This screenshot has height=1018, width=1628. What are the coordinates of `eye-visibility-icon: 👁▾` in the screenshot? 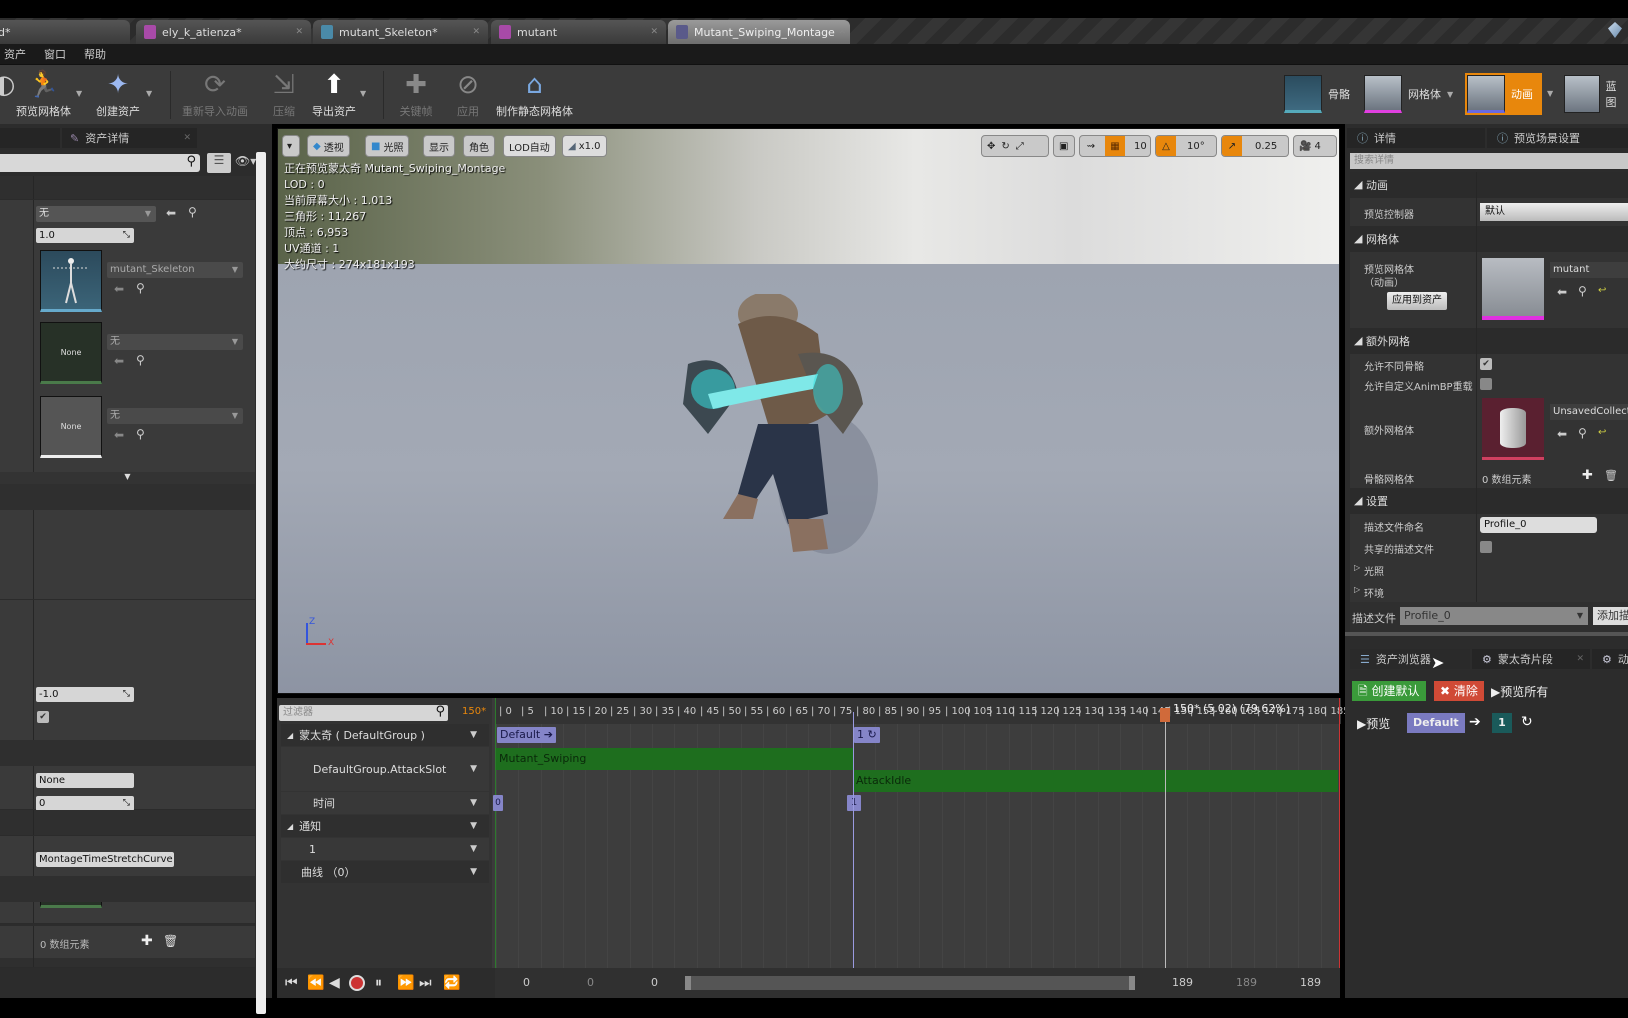 It's located at (245, 161).